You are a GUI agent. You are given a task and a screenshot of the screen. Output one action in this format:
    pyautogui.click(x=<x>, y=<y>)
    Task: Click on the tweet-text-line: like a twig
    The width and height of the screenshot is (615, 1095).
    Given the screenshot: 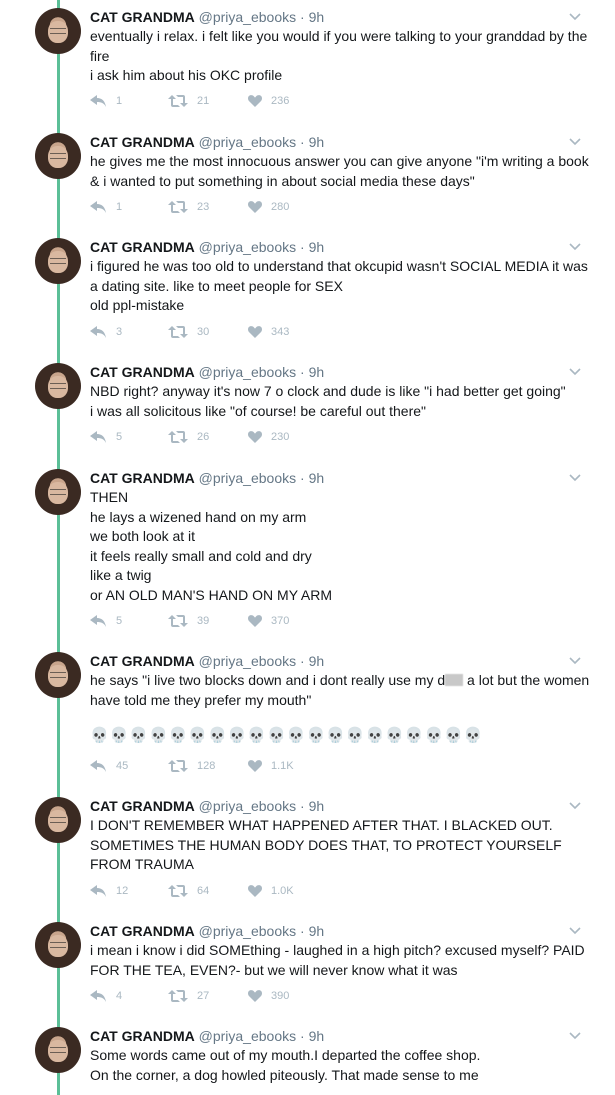 What is the action you would take?
    pyautogui.click(x=121, y=575)
    